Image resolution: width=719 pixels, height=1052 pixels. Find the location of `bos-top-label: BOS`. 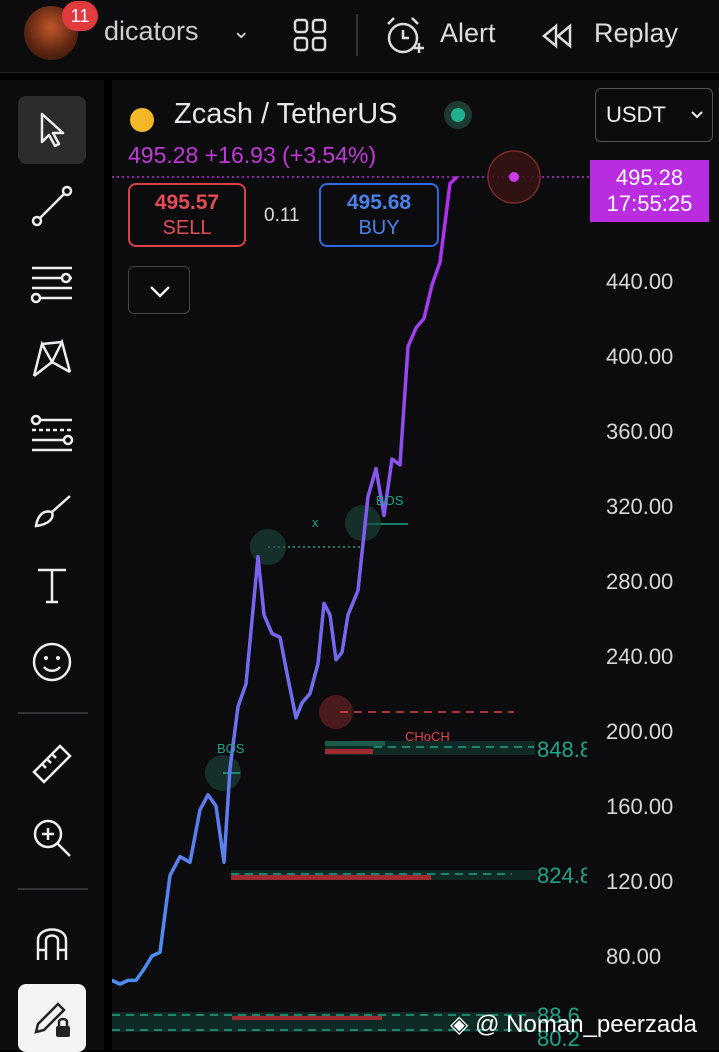

bos-top-label: BOS is located at coordinates (390, 500).